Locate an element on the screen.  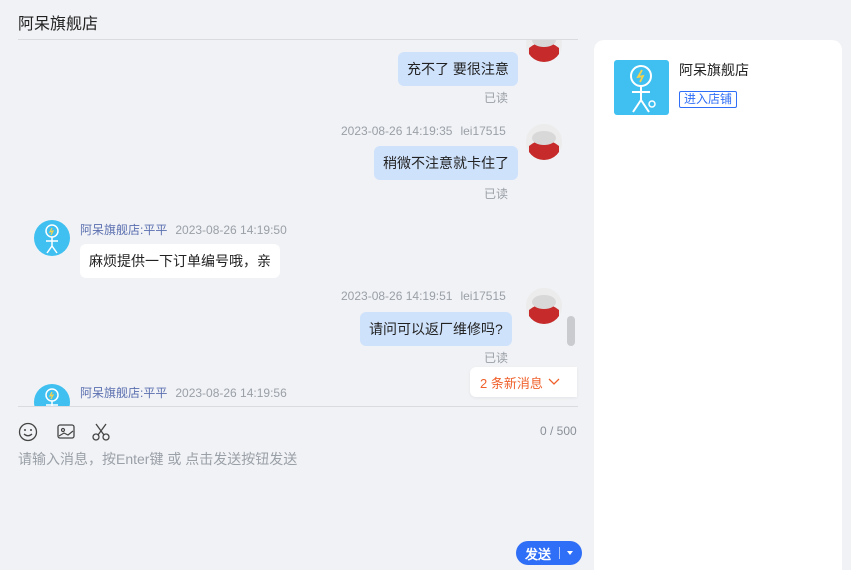
emoji-icon is located at coordinates (28, 432).